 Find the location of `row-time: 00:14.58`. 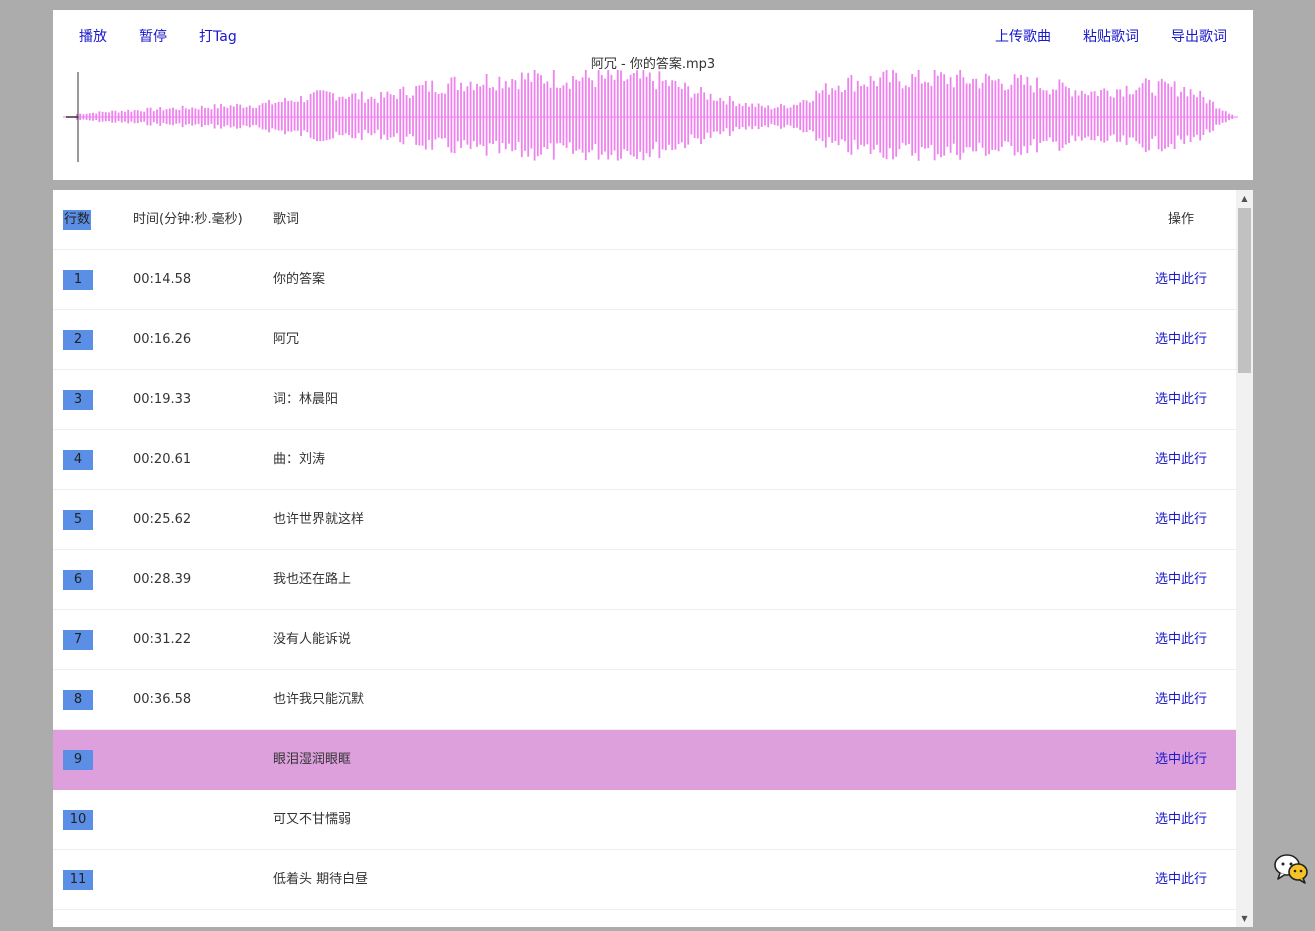

row-time: 00:14.58 is located at coordinates (162, 279).